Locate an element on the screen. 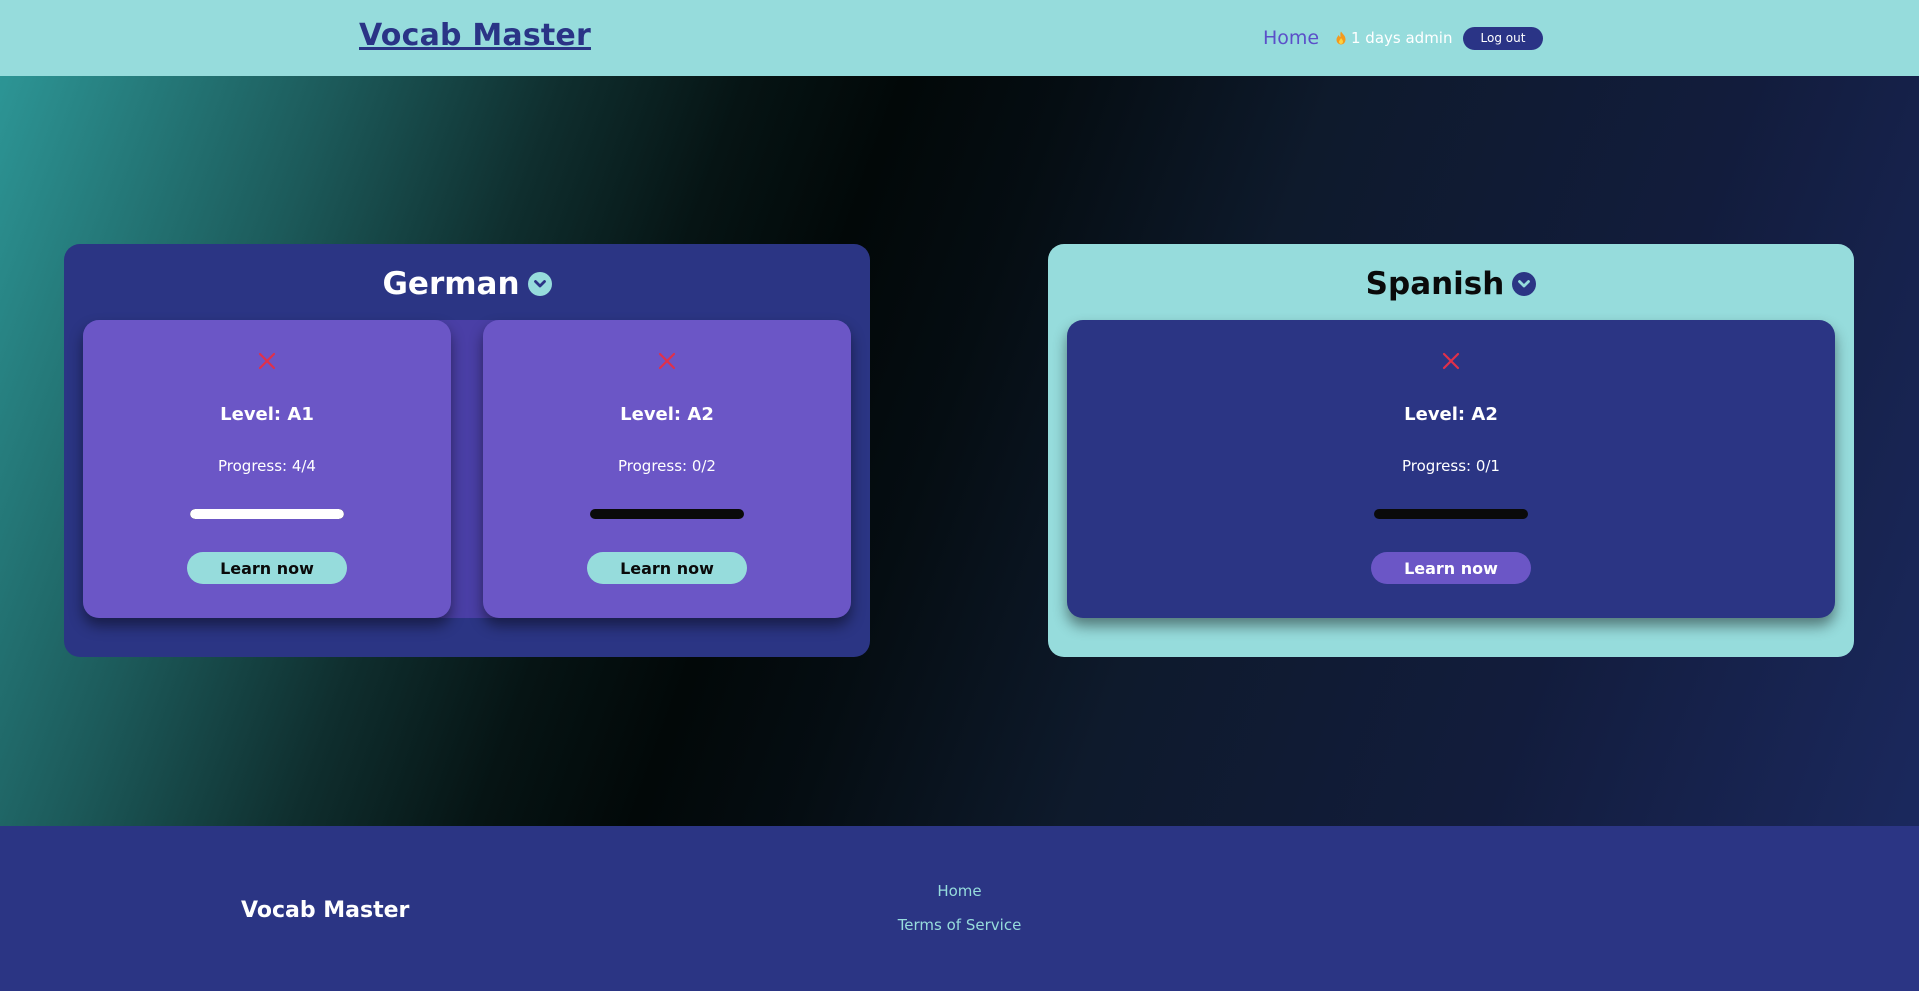 Image resolution: width=1919 pixels, height=991 pixels. progress-text: Progress: 0/1 is located at coordinates (1451, 466).